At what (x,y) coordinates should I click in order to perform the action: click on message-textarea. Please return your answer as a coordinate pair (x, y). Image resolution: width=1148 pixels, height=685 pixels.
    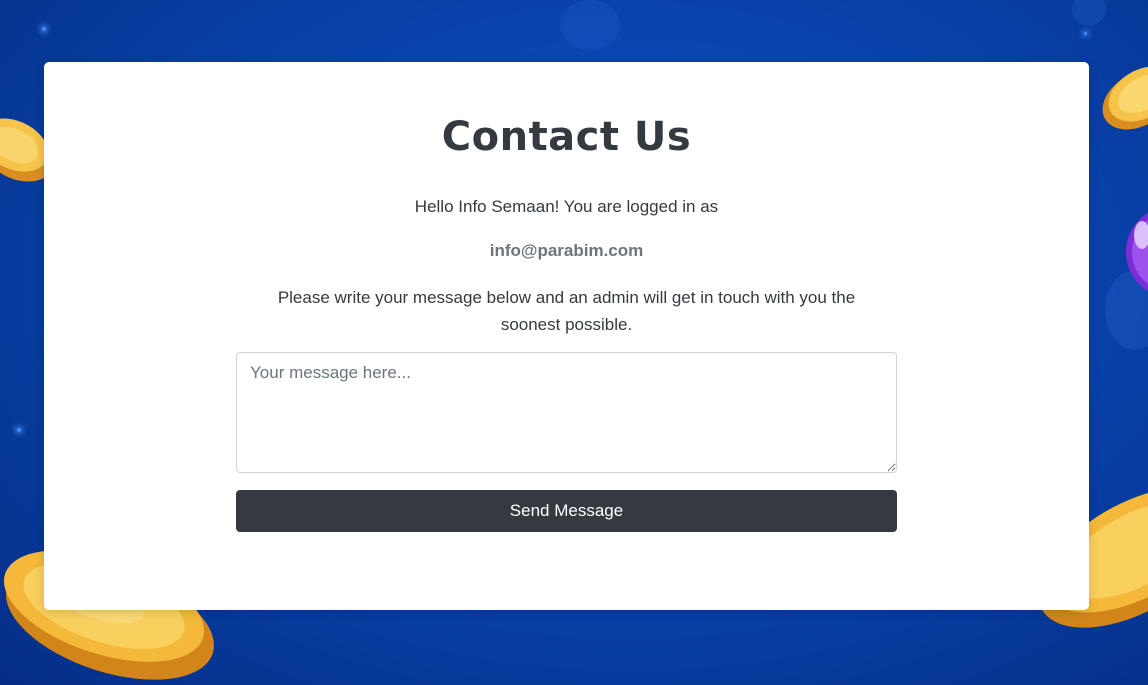
    Looking at the image, I should click on (566, 412).